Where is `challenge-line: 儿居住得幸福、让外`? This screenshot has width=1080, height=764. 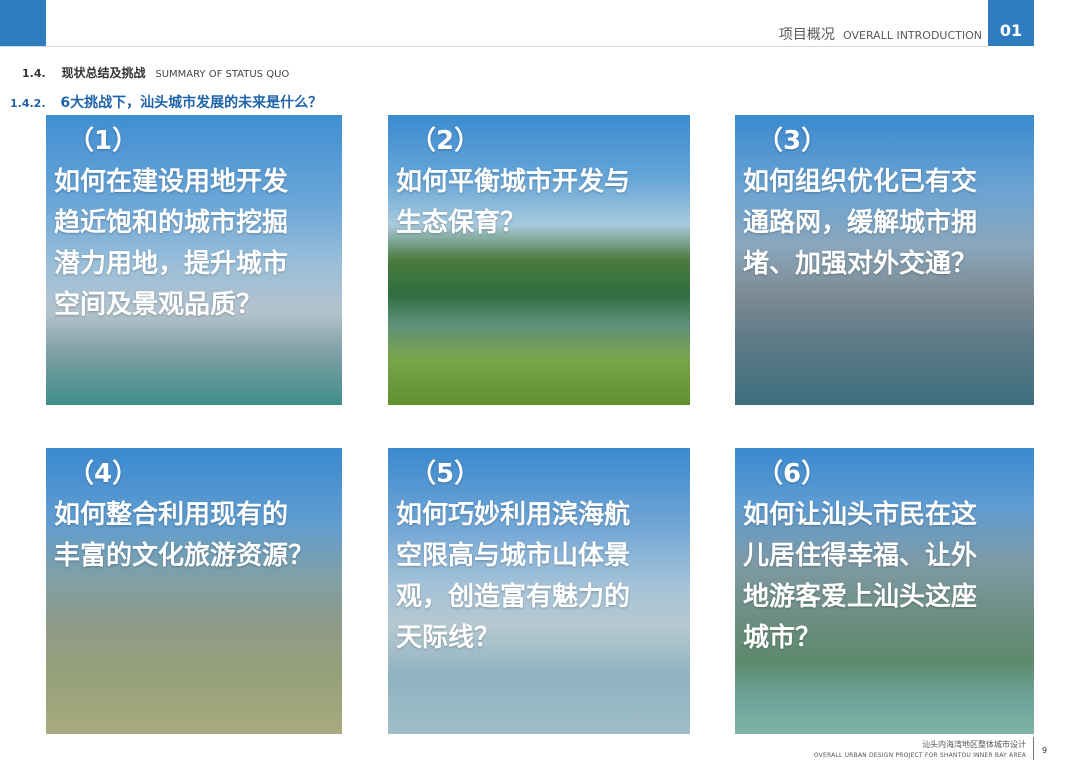 challenge-line: 儿居住得幸福、让外 is located at coordinates (860, 556).